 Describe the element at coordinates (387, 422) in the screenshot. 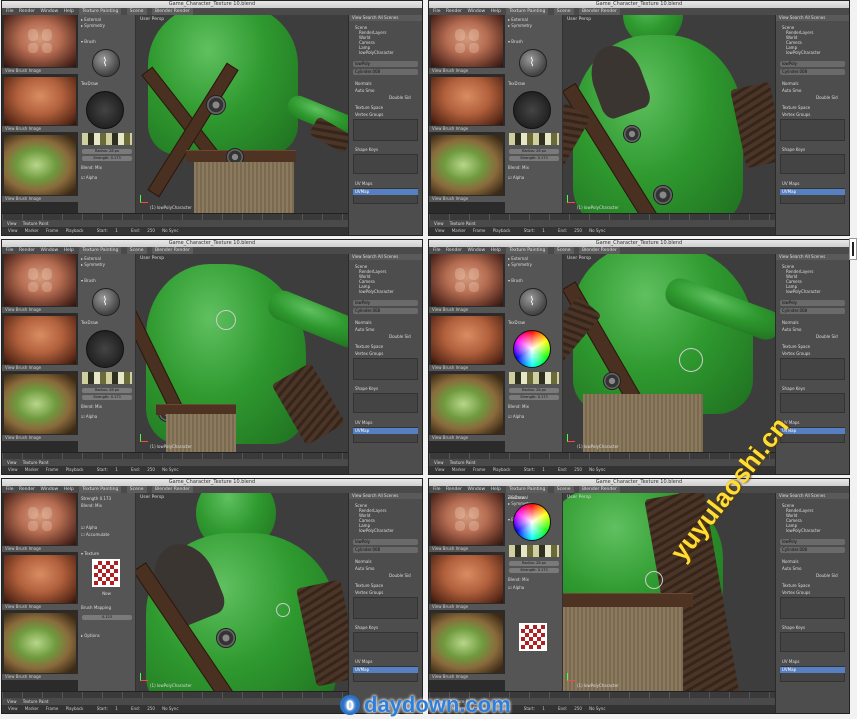

I see `uv-maps-panel-header: UV Maps` at that location.